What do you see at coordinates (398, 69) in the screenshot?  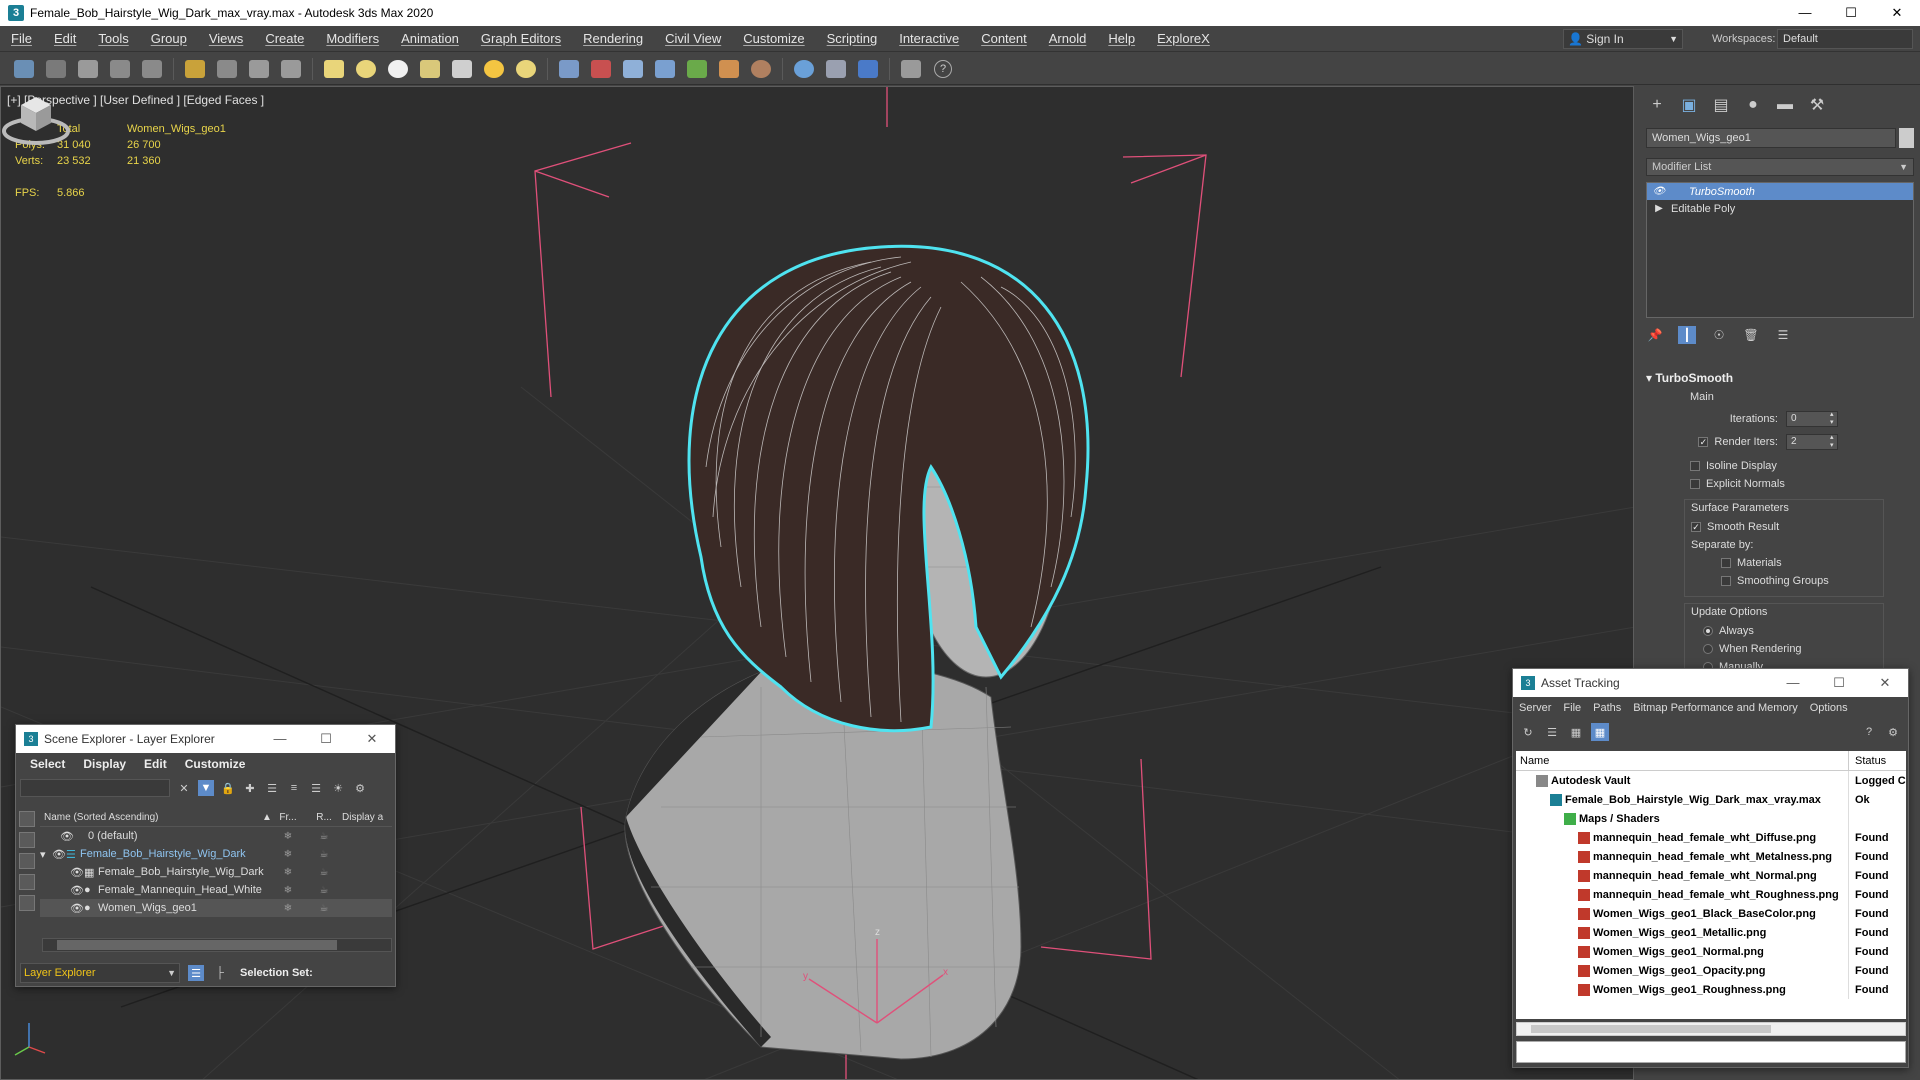 I see `cylinder-primitive-icon` at bounding box center [398, 69].